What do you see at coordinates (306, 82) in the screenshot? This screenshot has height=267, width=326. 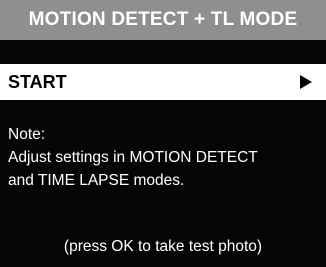 I see `right-triangle-icon` at bounding box center [306, 82].